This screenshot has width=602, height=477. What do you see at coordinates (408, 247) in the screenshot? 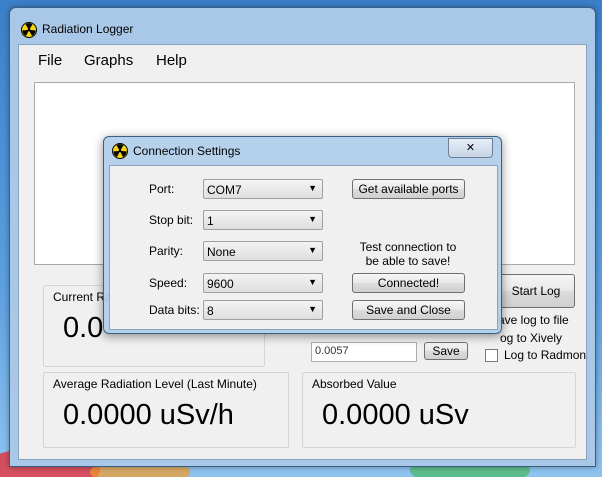
I see `note-line-1: Test connection to` at bounding box center [408, 247].